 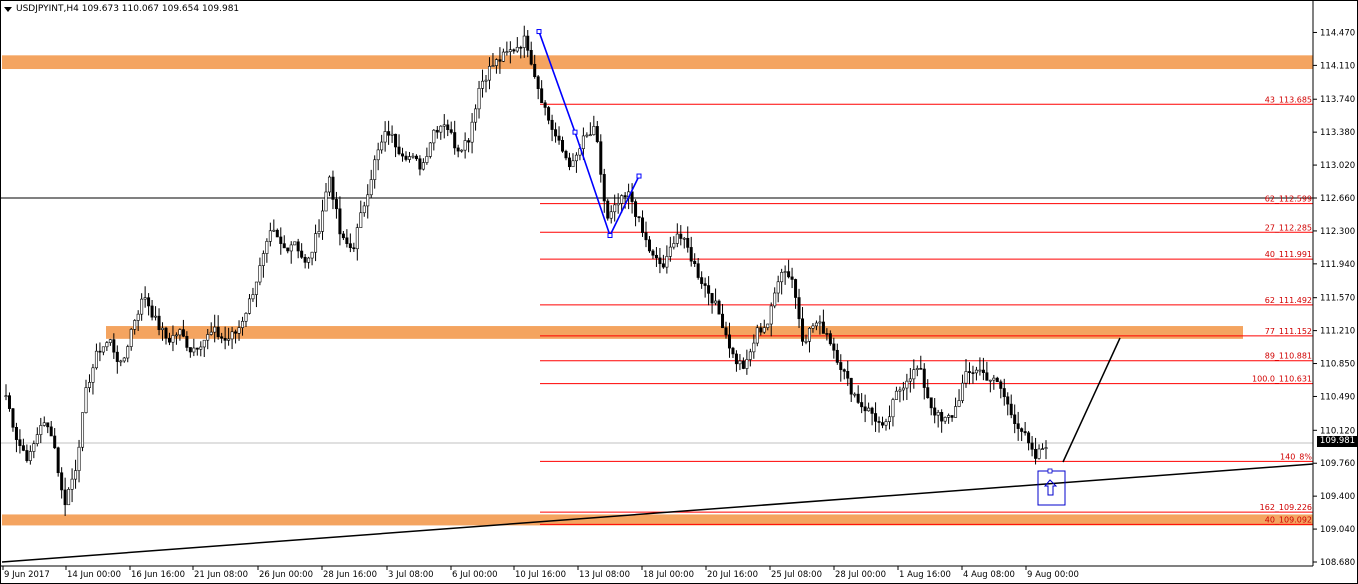 What do you see at coordinates (411, 575) in the screenshot?
I see `time-label: 3 Jul 08:00` at bounding box center [411, 575].